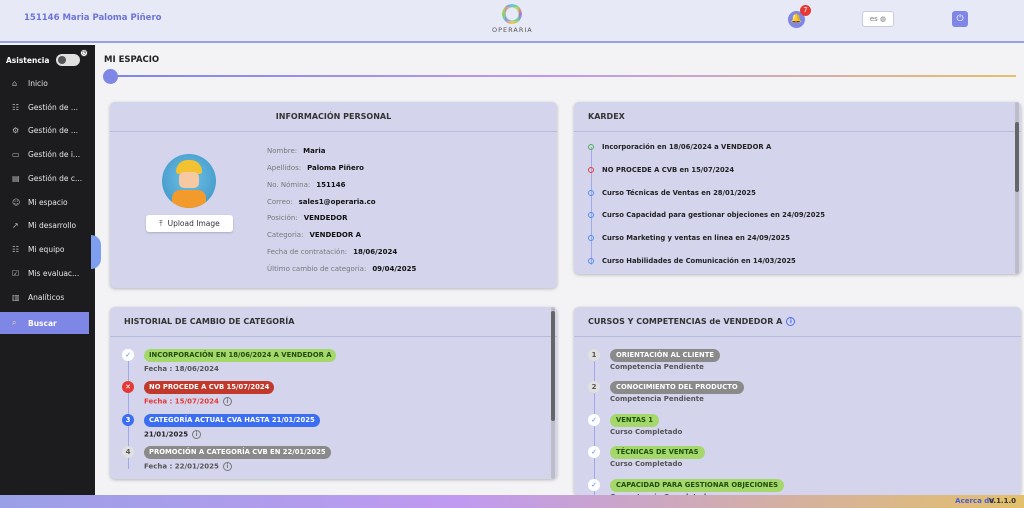  Describe the element at coordinates (1017, 157) in the screenshot. I see `kardex-scrollbar-thumb` at that location.